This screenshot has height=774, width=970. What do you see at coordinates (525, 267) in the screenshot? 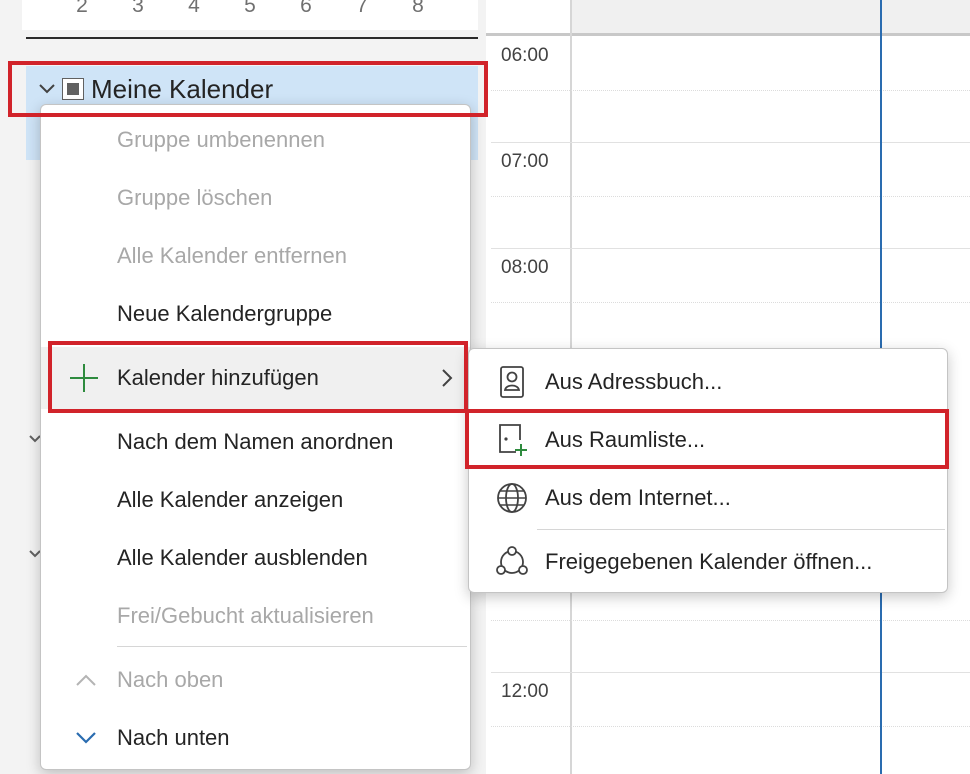
I see `time-label: 08:00` at bounding box center [525, 267].